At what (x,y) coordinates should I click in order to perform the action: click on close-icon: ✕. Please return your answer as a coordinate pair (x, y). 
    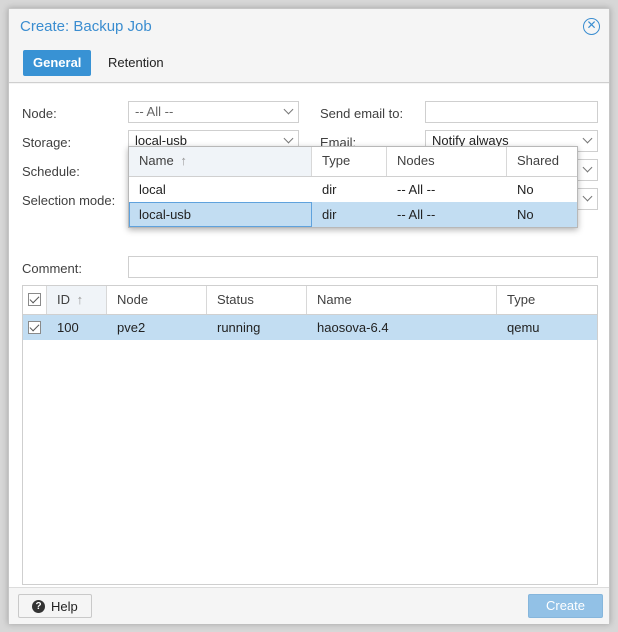
    Looking at the image, I should click on (591, 26).